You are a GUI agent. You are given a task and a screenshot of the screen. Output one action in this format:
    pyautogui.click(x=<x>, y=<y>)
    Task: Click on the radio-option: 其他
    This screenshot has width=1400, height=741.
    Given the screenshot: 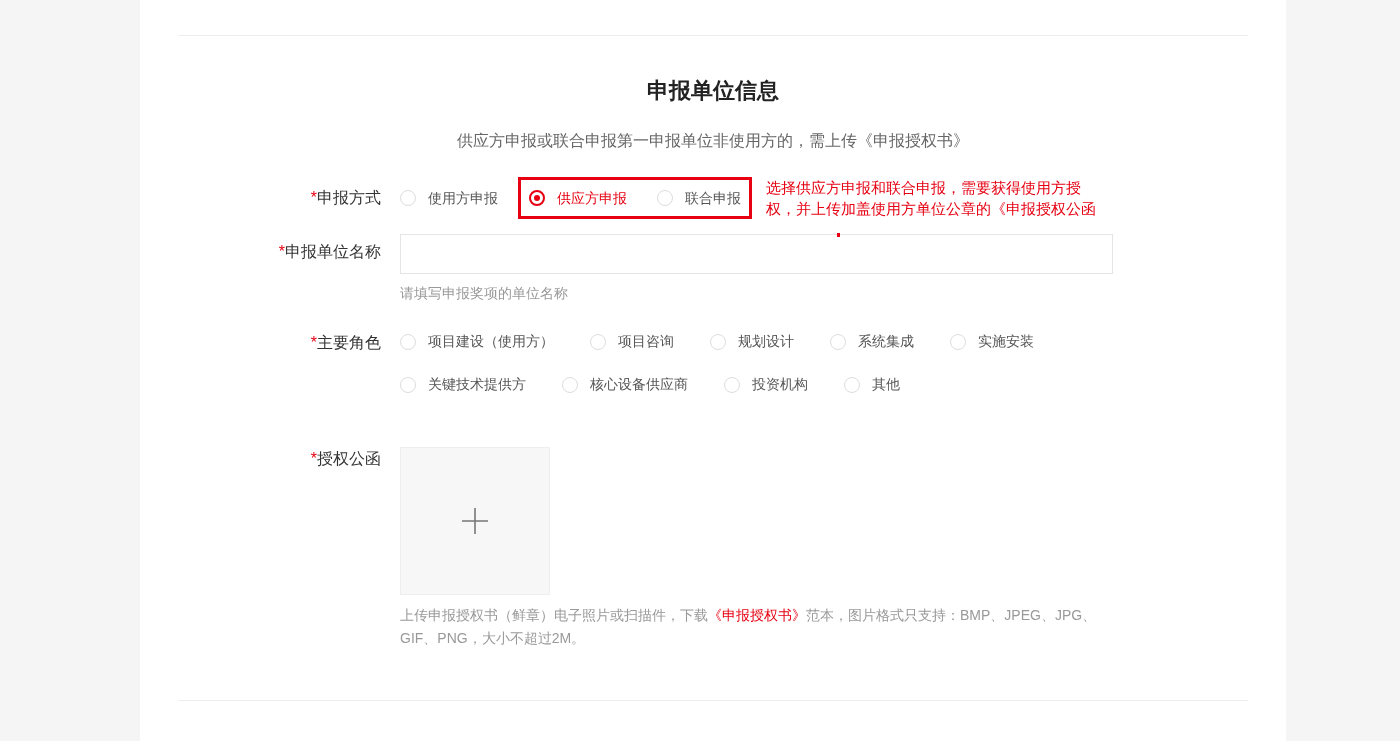 What is the action you would take?
    pyautogui.click(x=872, y=384)
    